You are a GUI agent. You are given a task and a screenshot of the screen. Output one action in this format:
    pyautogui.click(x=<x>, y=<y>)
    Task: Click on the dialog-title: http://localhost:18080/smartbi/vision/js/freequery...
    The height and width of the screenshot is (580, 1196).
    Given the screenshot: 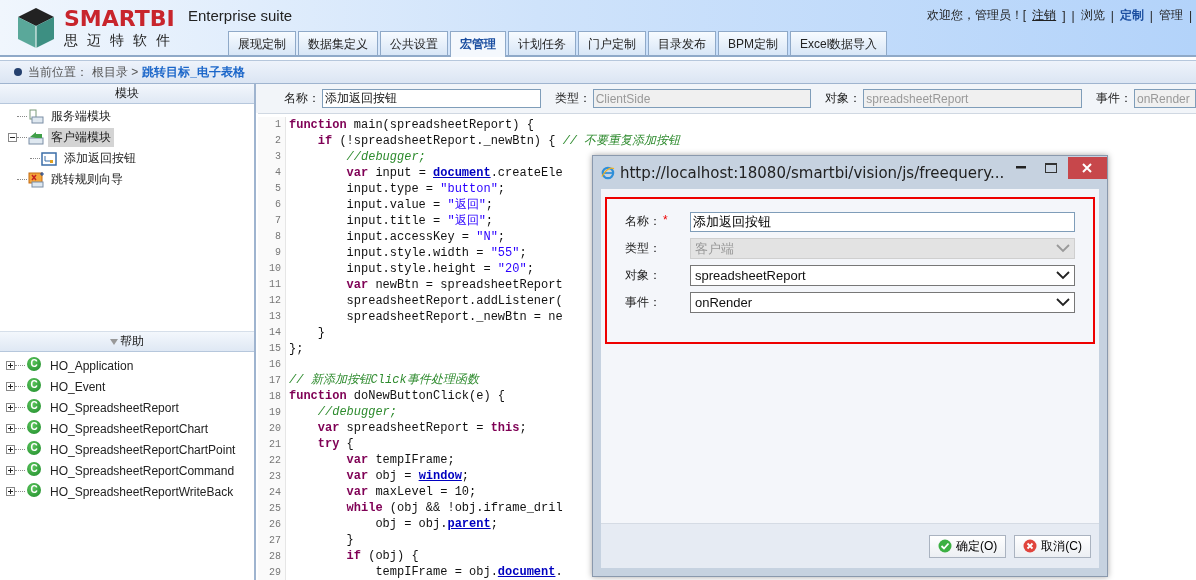 What is the action you would take?
    pyautogui.click(x=812, y=172)
    